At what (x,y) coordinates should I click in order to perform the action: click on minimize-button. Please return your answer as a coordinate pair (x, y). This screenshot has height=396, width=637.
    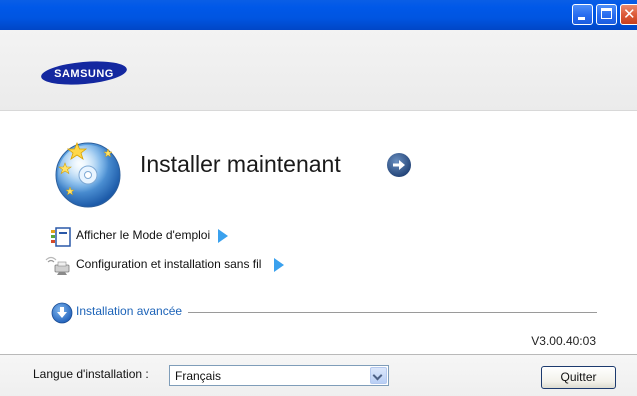
    Looking at the image, I should click on (582, 14).